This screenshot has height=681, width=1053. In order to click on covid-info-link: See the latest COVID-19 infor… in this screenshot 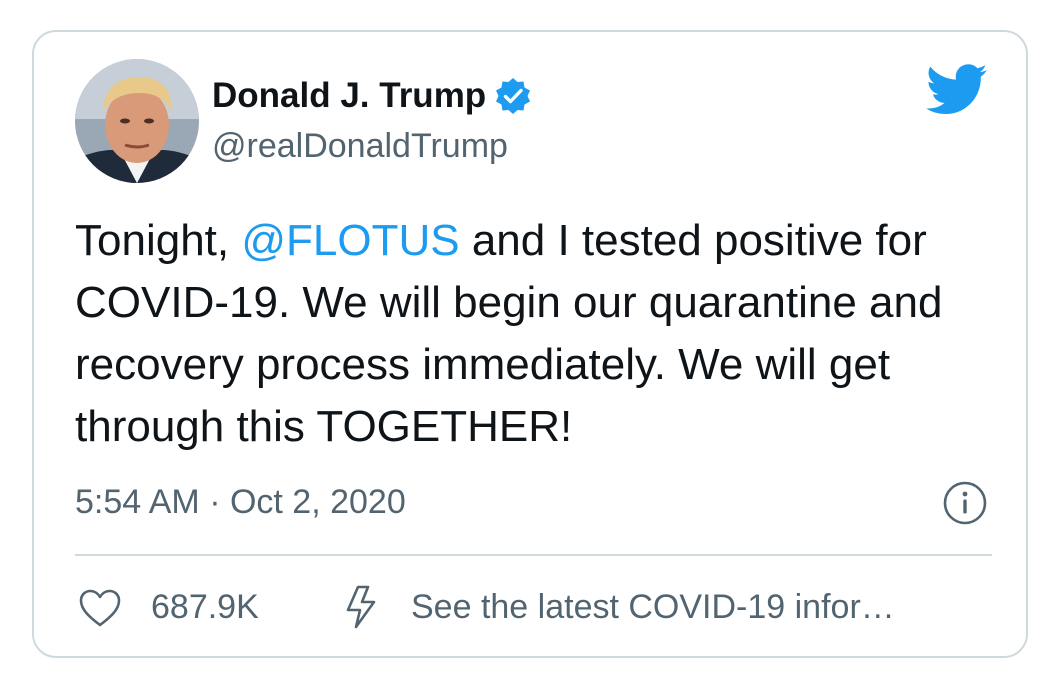, I will do `click(653, 607)`.